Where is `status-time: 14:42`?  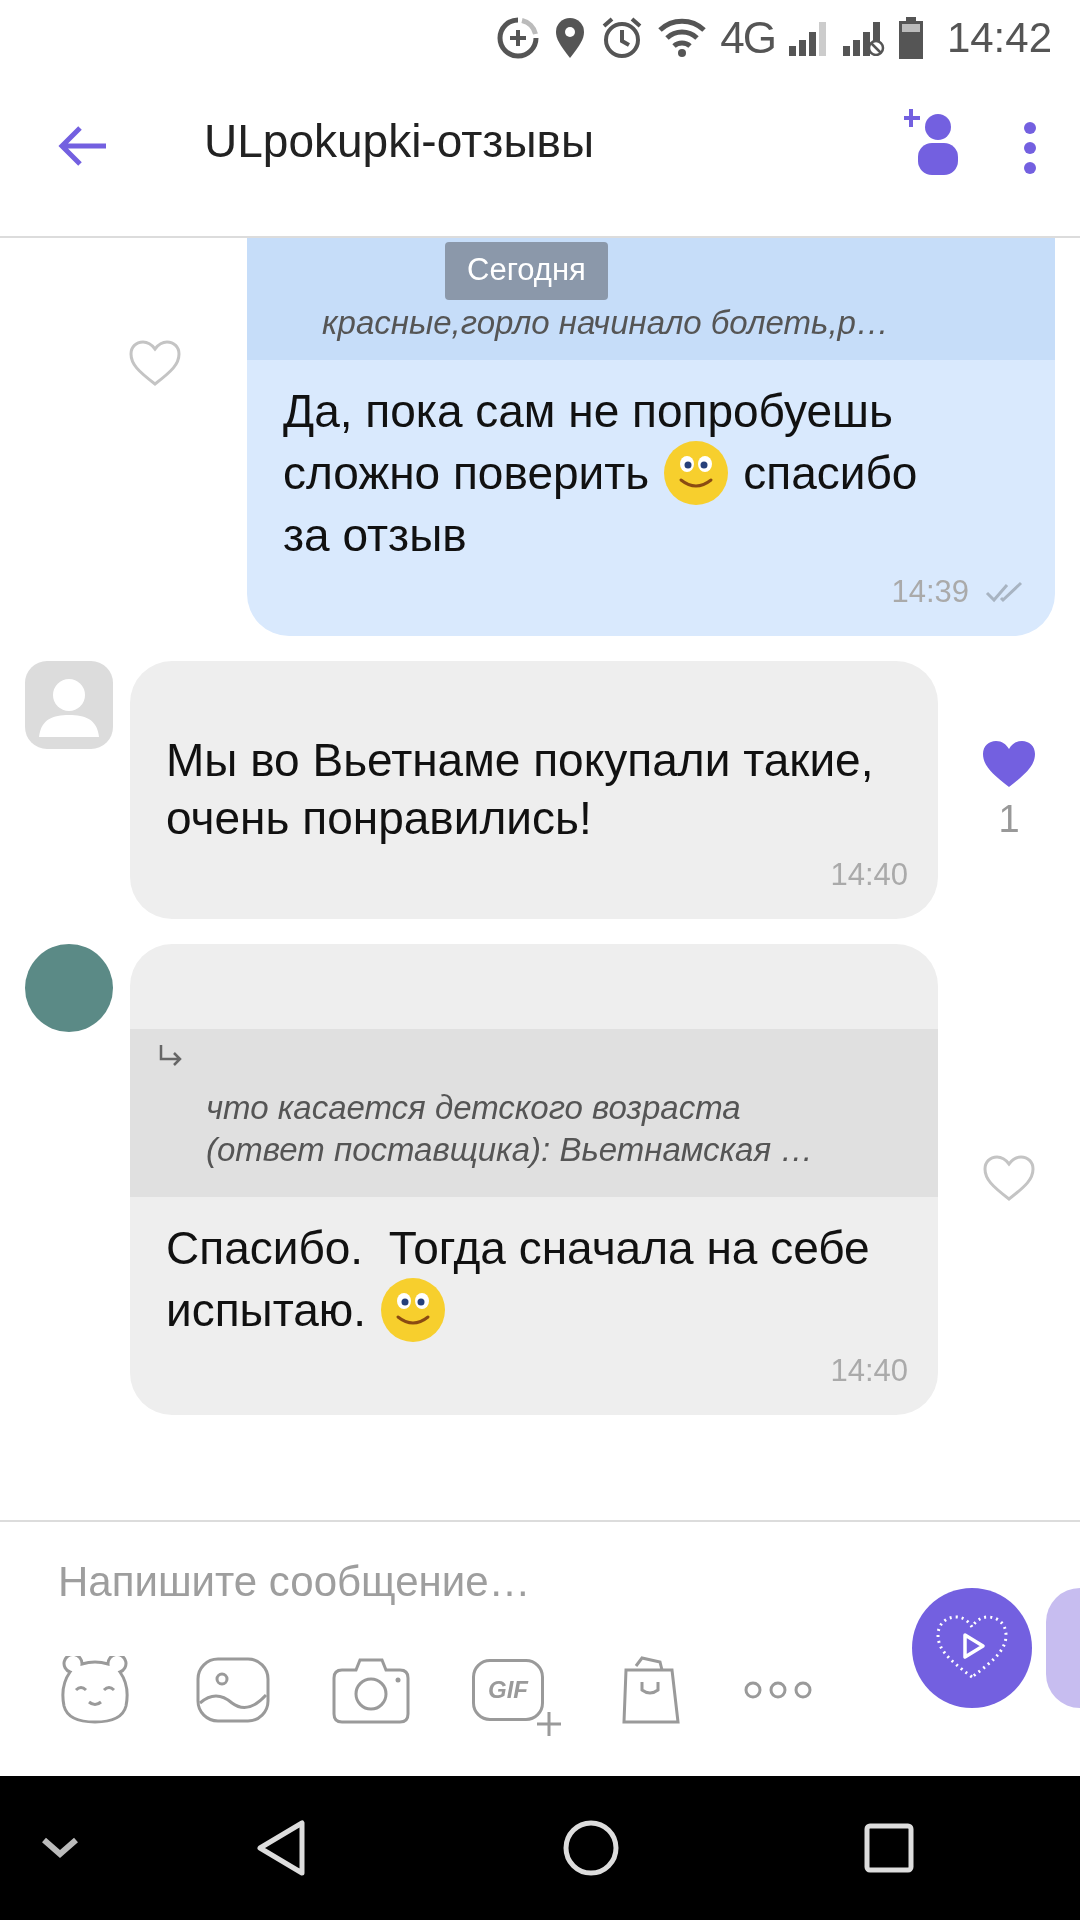
status-time: 14:42 is located at coordinates (999, 37).